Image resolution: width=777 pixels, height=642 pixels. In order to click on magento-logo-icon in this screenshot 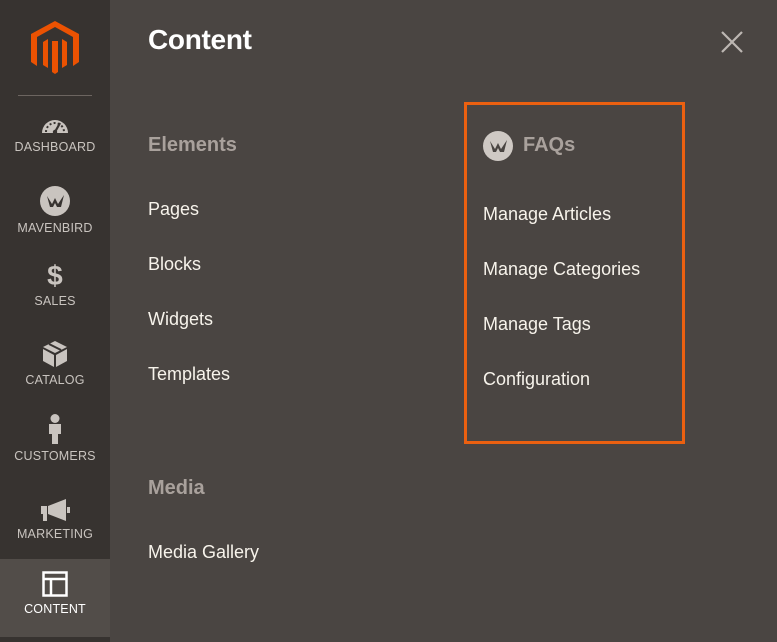, I will do `click(55, 47)`.